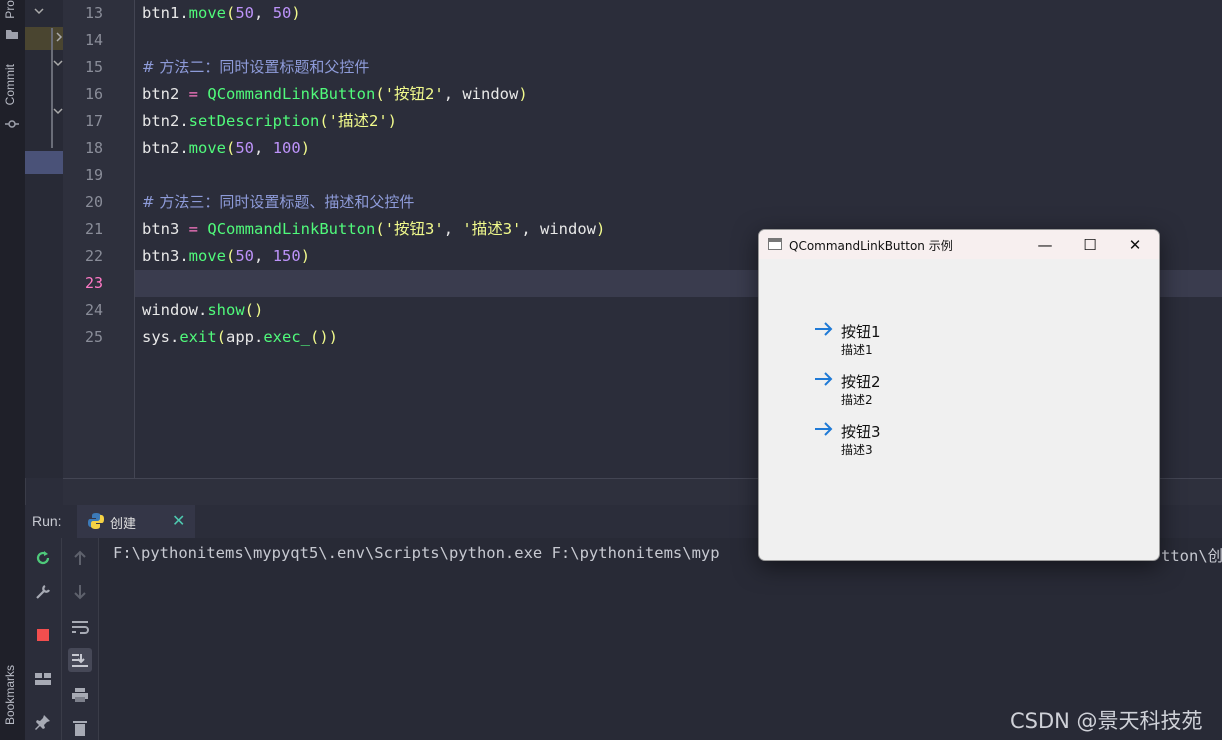 This screenshot has height=740, width=1222. What do you see at coordinates (12, 34) in the screenshot?
I see `folder-icon` at bounding box center [12, 34].